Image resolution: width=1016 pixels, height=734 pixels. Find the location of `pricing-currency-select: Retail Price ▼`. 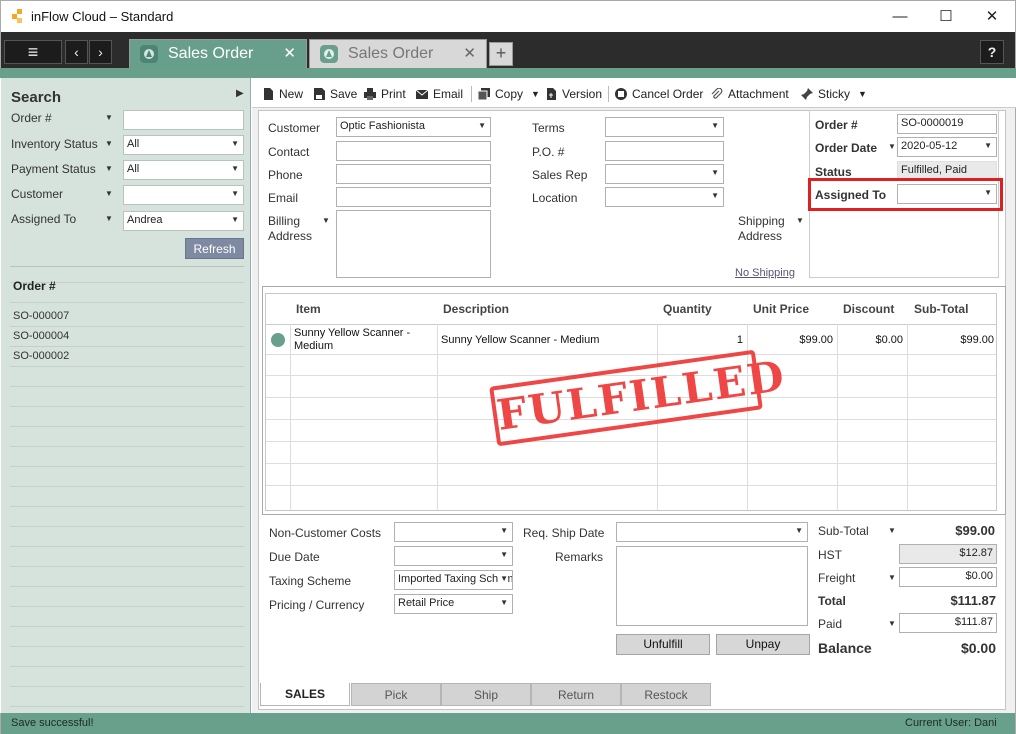

pricing-currency-select: Retail Price ▼ is located at coordinates (453, 604).